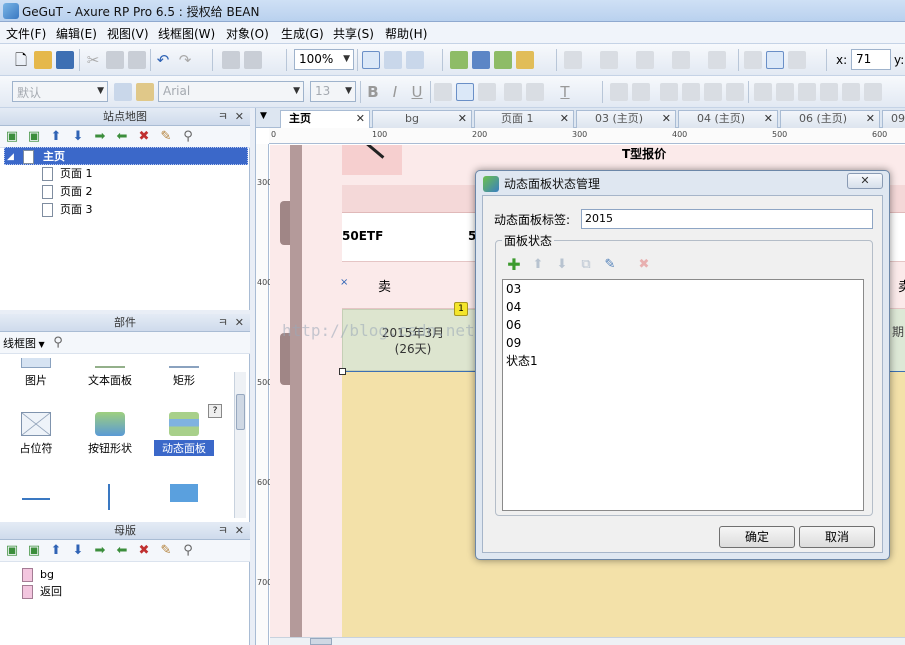  Describe the element at coordinates (830, 119) in the screenshot. I see `tab-06-home: 06 (主页) ✕` at that location.